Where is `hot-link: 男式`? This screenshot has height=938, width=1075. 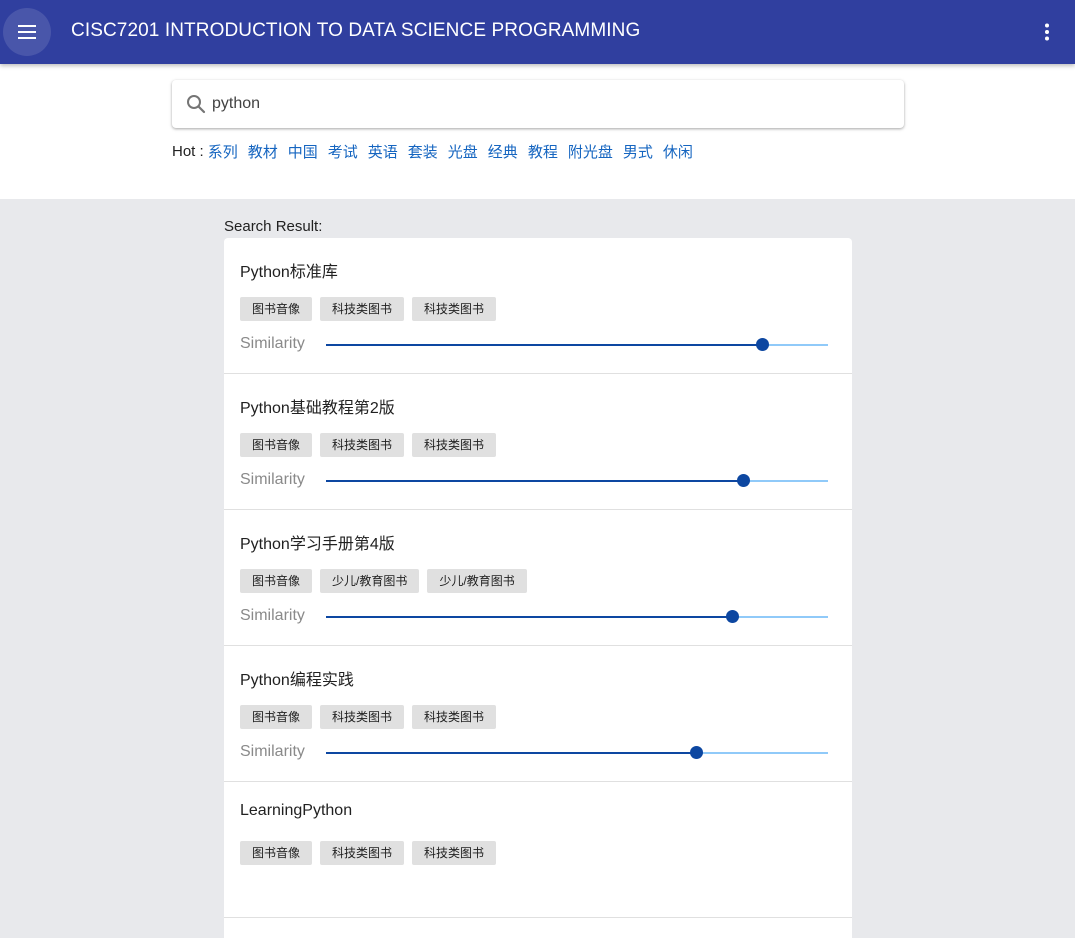 hot-link: 男式 is located at coordinates (638, 151).